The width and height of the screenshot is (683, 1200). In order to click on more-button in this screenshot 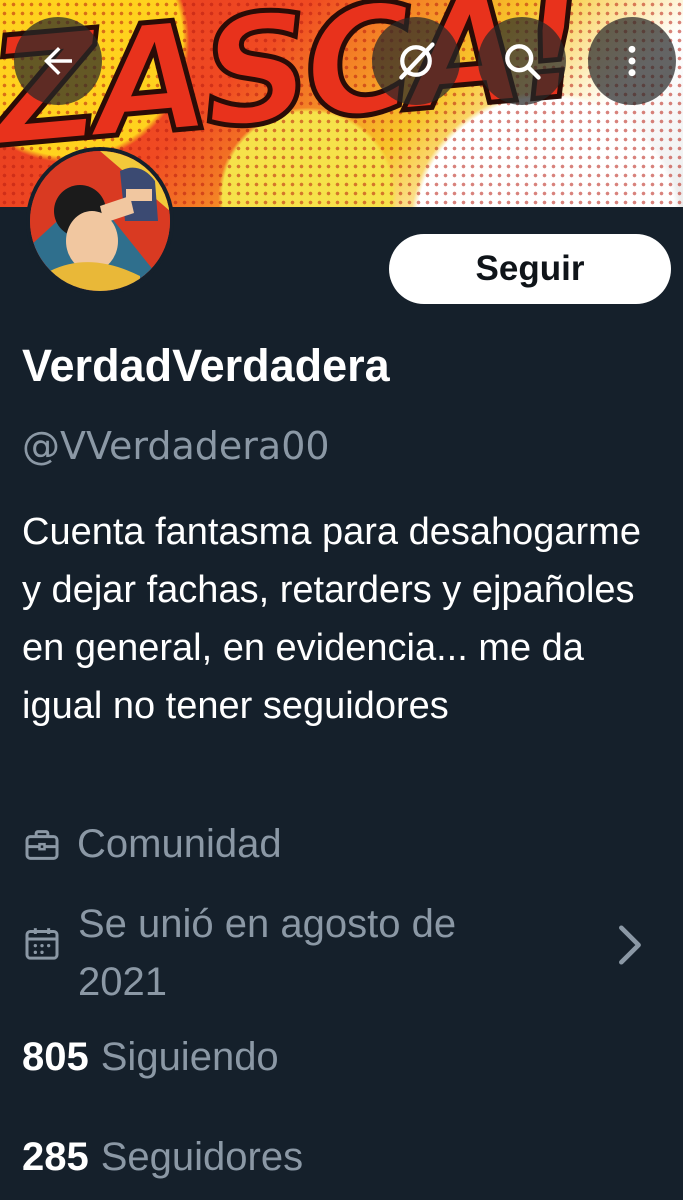, I will do `click(632, 61)`.